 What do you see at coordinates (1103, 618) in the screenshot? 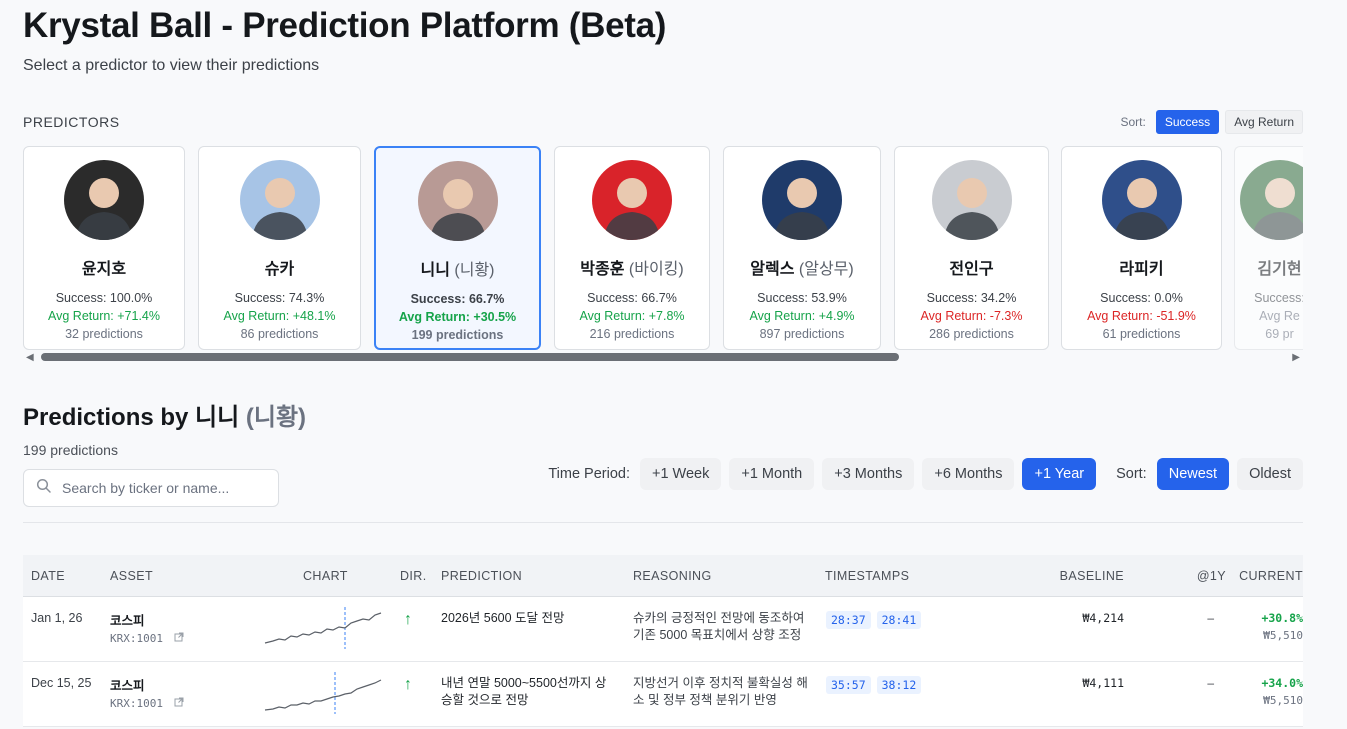
I see `row-baseline: ₩4,214` at bounding box center [1103, 618].